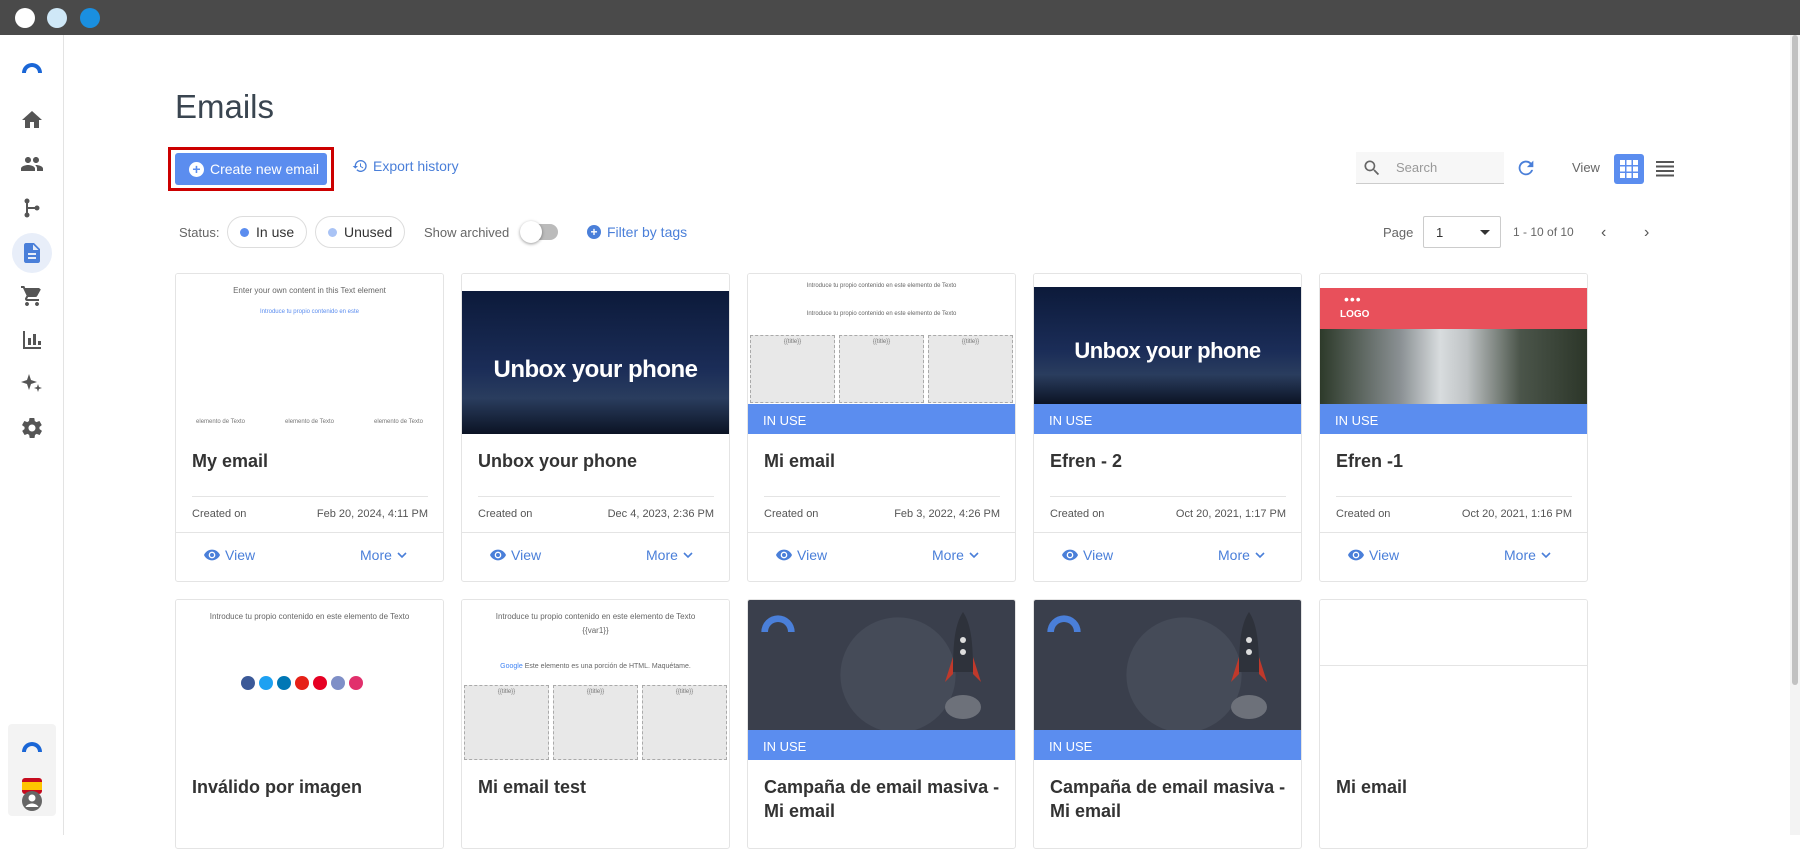 The image size is (1800, 849). Describe the element at coordinates (416, 166) in the screenshot. I see `export-history-label: Export history` at that location.